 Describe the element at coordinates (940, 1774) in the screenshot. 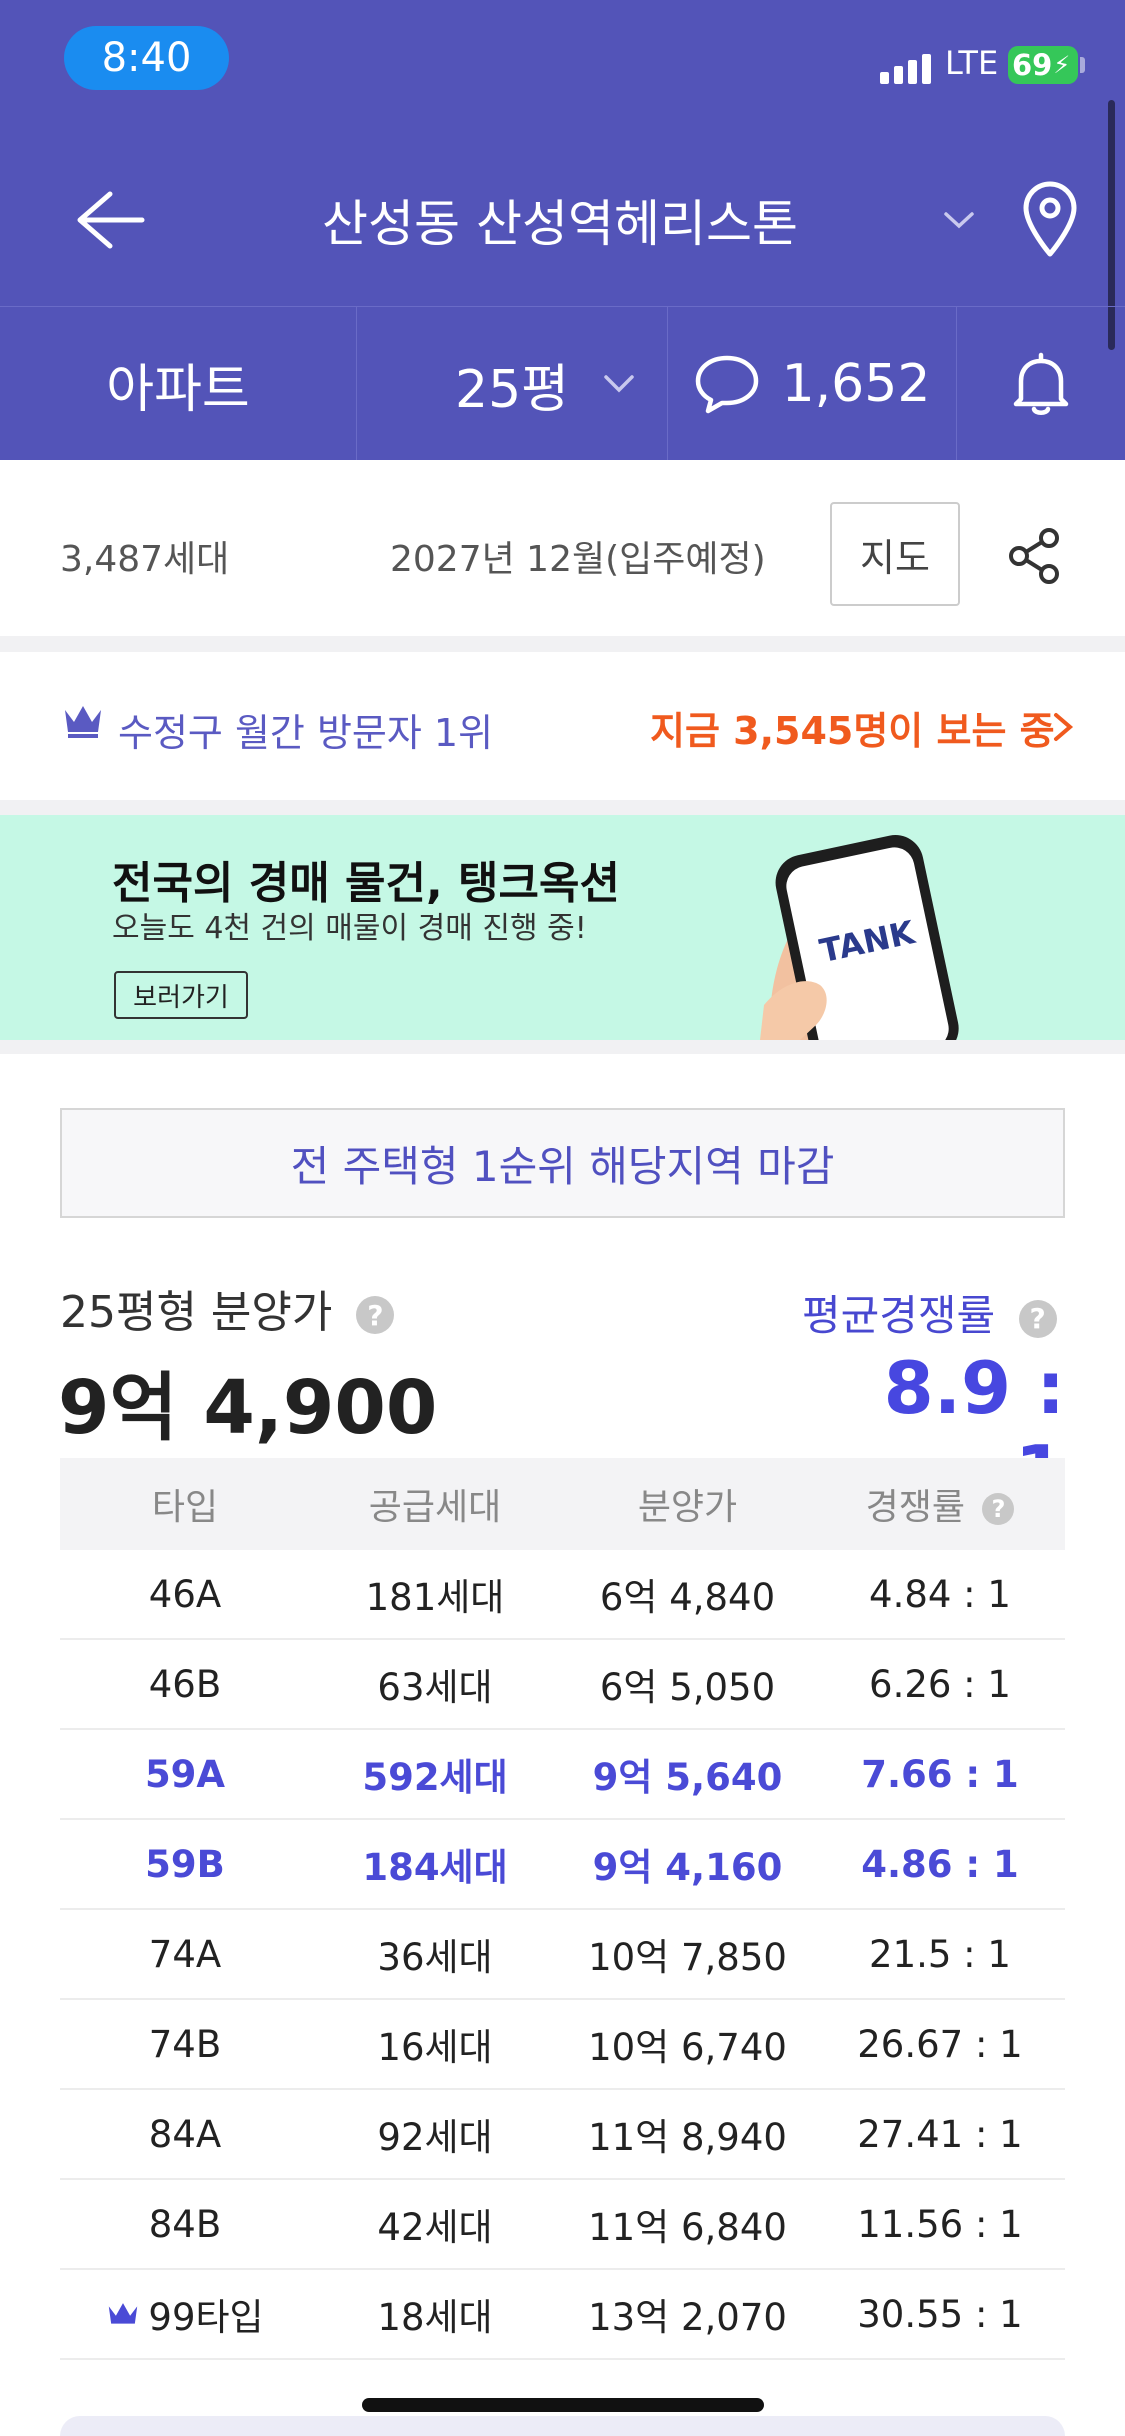

I see `cell-ratio: 7.66 : 1` at that location.